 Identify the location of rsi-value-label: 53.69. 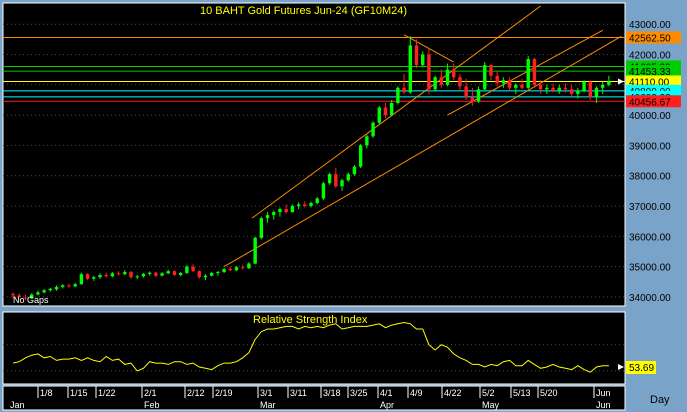
(641, 368).